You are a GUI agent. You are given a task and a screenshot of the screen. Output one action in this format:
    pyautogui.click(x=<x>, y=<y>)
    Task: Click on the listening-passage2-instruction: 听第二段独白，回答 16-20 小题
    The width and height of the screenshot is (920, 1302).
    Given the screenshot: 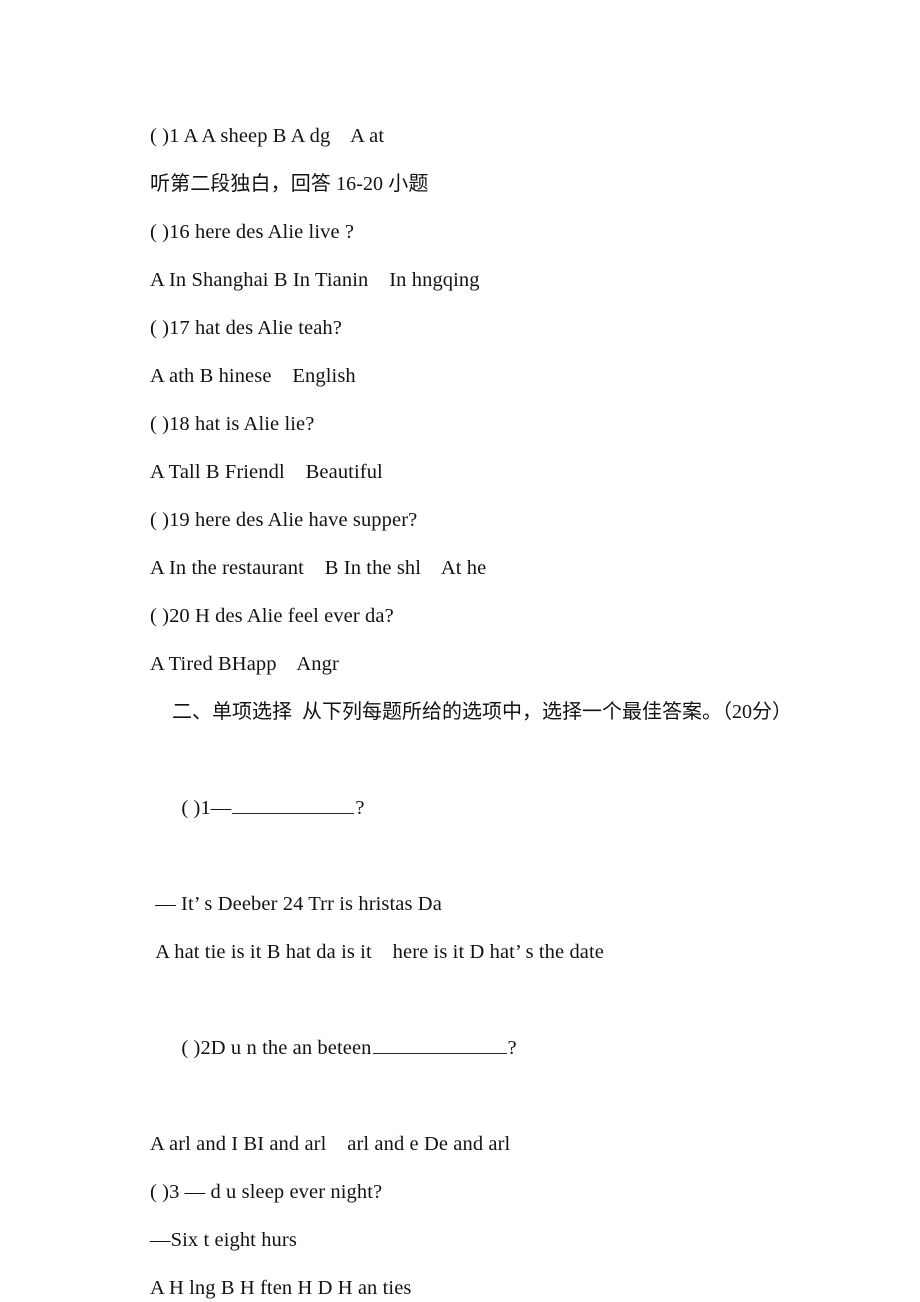 What is the action you would take?
    pyautogui.click(x=289, y=184)
    